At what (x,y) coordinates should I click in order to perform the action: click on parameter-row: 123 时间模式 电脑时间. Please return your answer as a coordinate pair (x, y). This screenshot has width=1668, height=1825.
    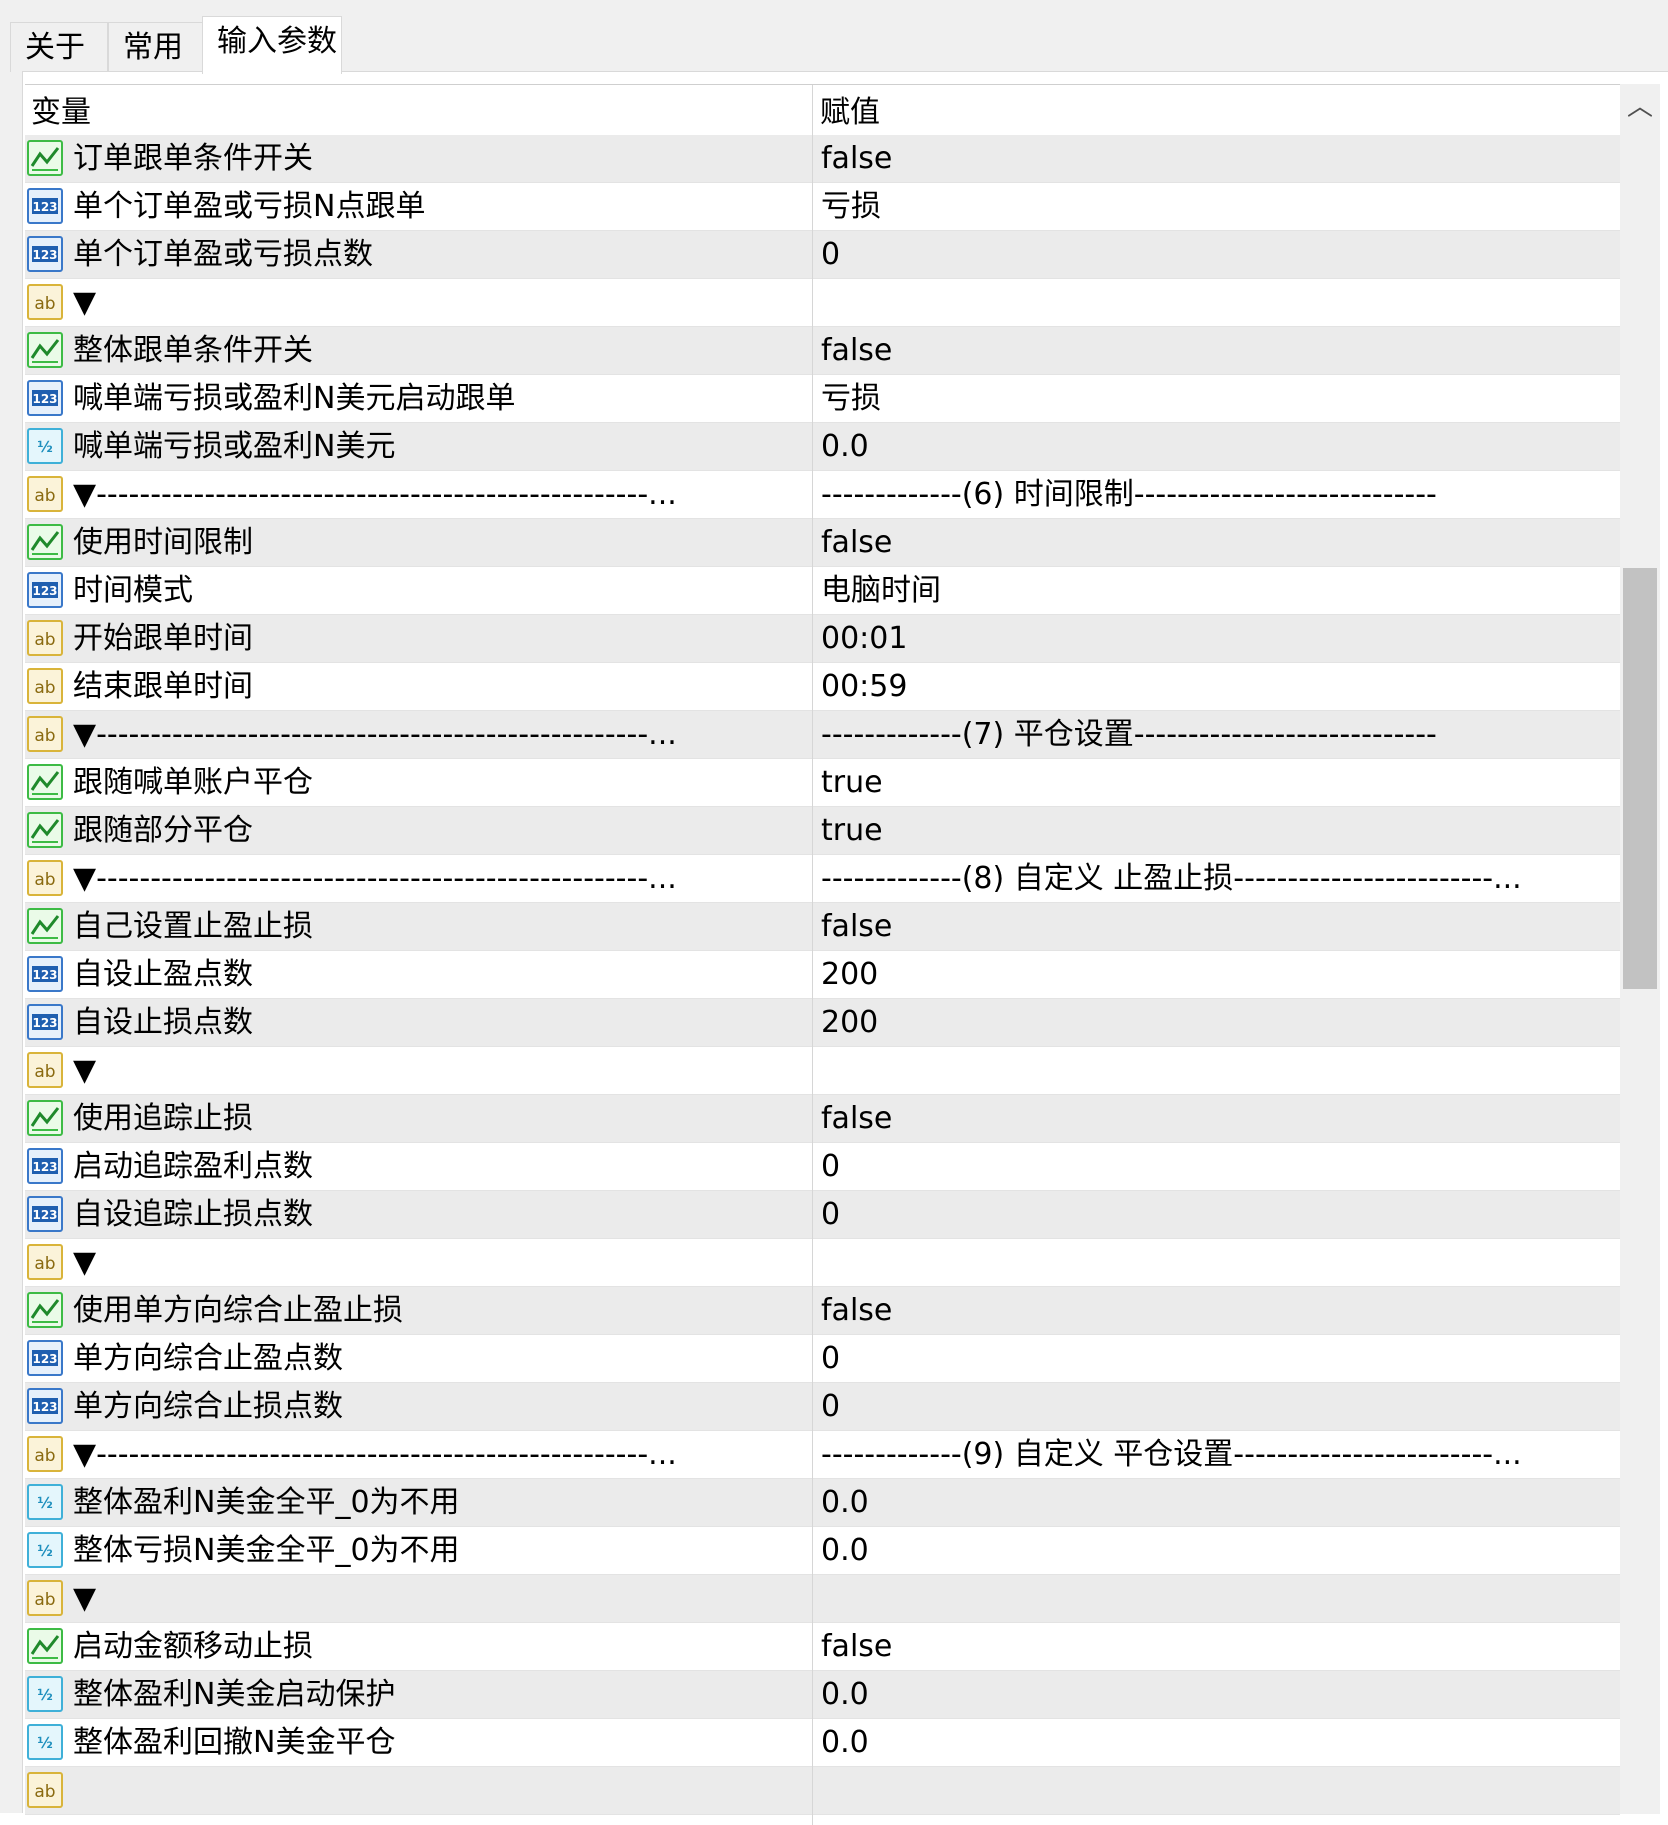
    Looking at the image, I should click on (822, 591).